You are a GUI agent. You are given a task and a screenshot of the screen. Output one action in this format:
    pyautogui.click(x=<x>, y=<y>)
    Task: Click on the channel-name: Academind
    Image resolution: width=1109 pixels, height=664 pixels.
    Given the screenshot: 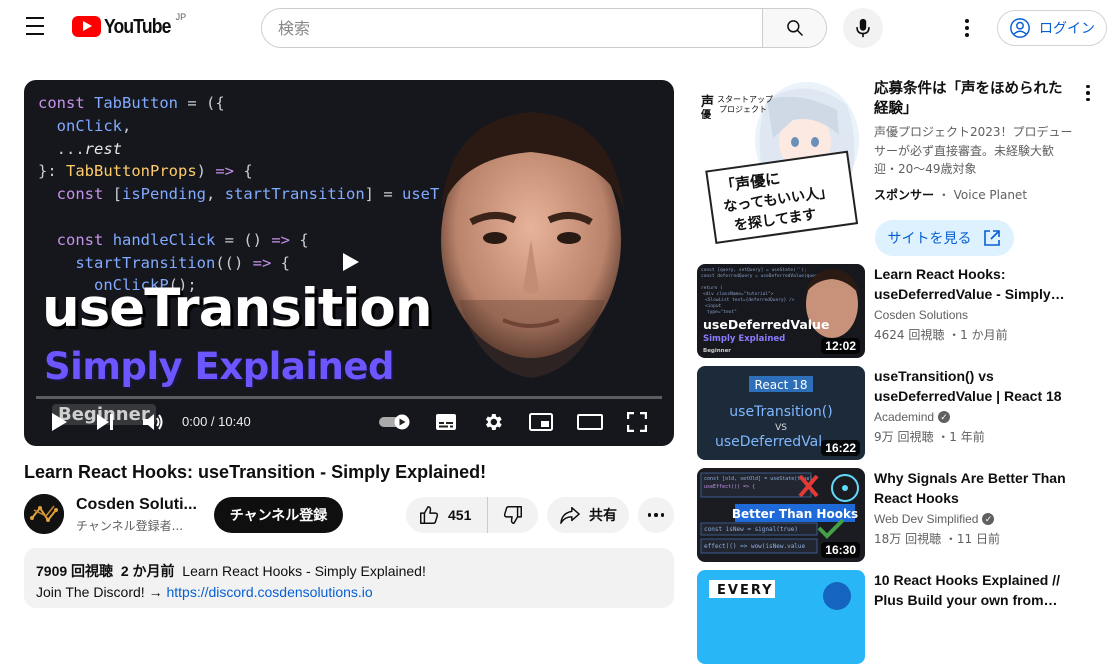 What is the action you would take?
    pyautogui.click(x=904, y=417)
    